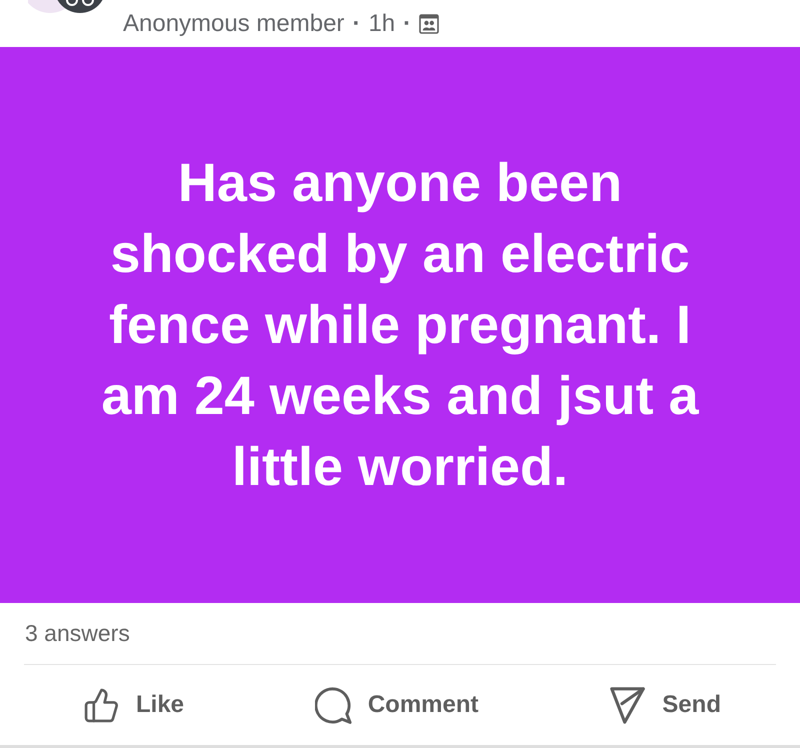  What do you see at coordinates (396, 705) in the screenshot?
I see `comment-button: Comment` at bounding box center [396, 705].